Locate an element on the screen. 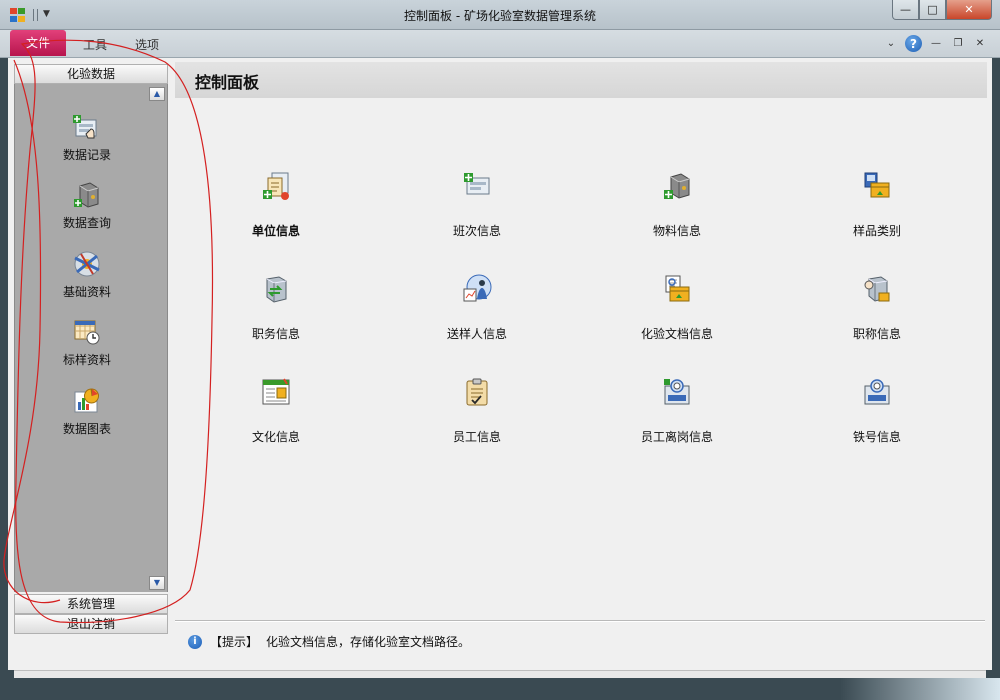 The width and height of the screenshot is (1000, 700). sidebar-item-data-chart: 数据图表 is located at coordinates (87, 411).